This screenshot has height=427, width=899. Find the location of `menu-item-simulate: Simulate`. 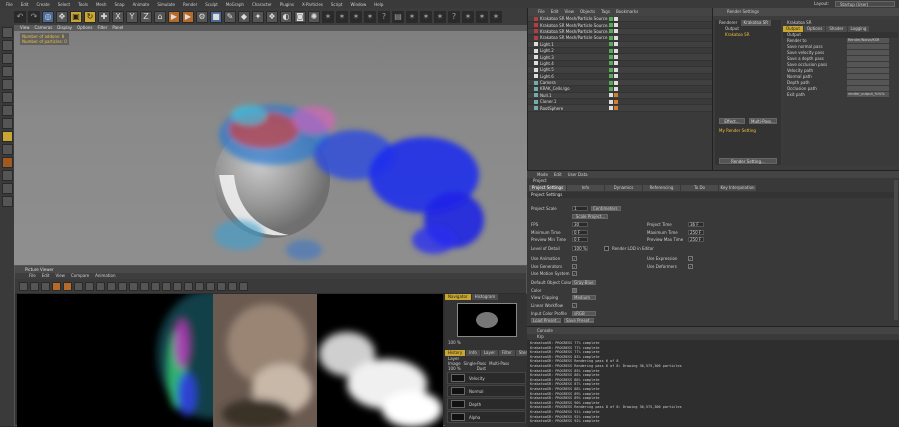

menu-item-simulate: Simulate is located at coordinates (166, 4).